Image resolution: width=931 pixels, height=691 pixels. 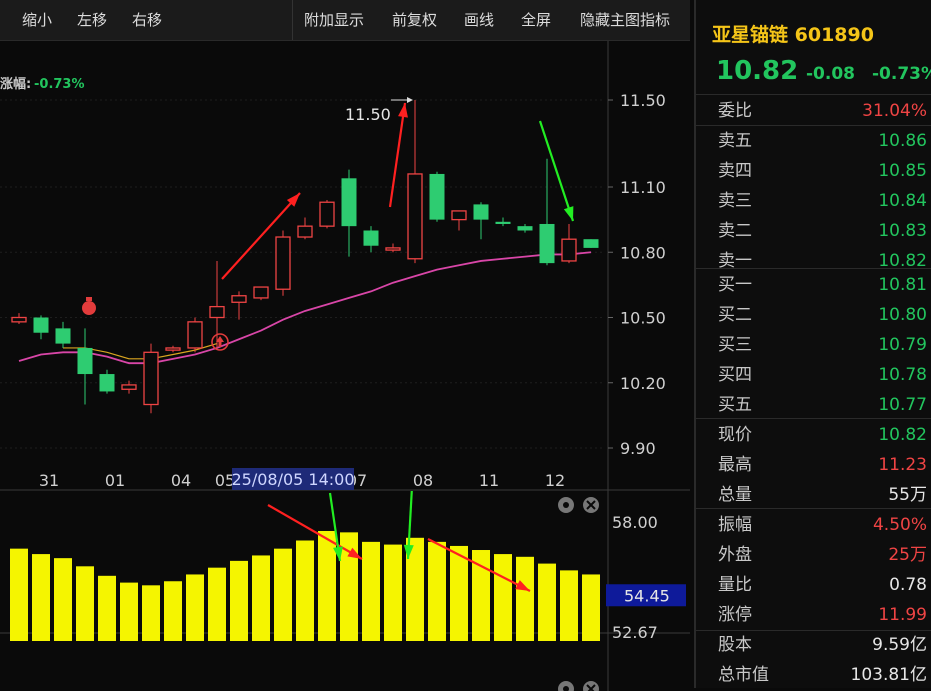 I want to click on quote-row: 总市值 103.81亿, so click(x=813, y=675).